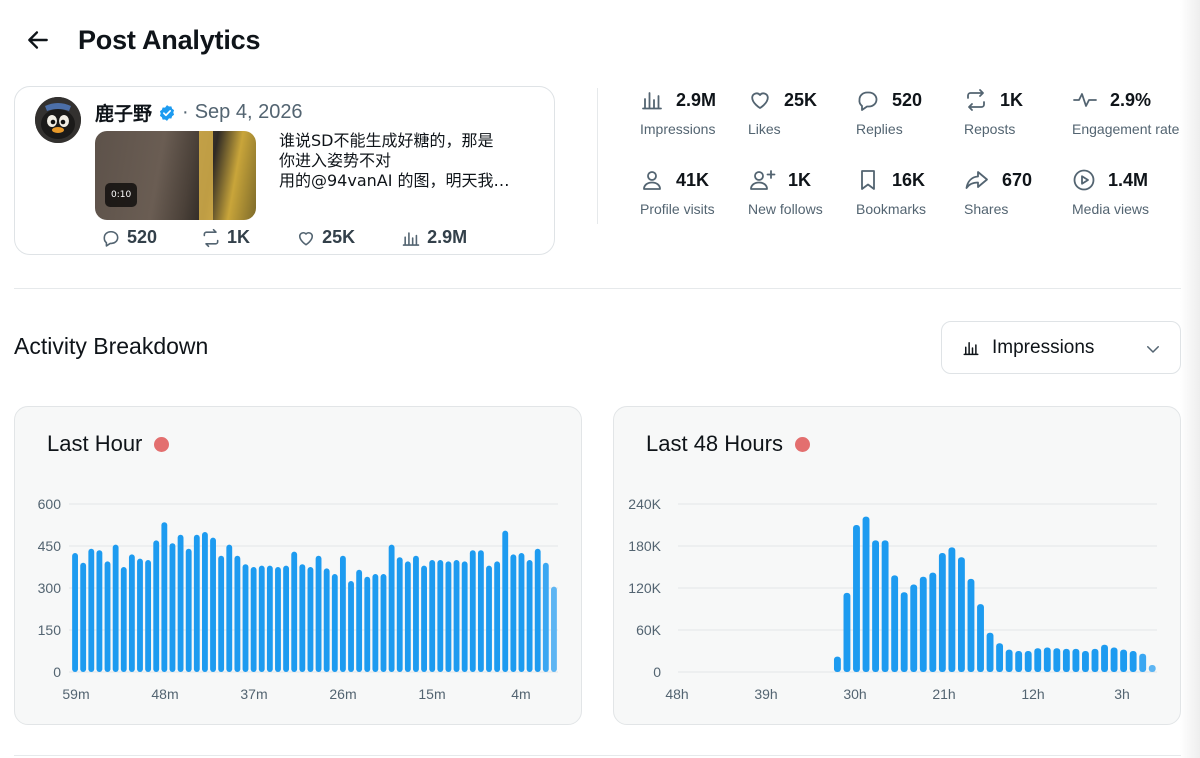  Describe the element at coordinates (249, 112) in the screenshot. I see `post-date: Sep 4, 2026` at that location.